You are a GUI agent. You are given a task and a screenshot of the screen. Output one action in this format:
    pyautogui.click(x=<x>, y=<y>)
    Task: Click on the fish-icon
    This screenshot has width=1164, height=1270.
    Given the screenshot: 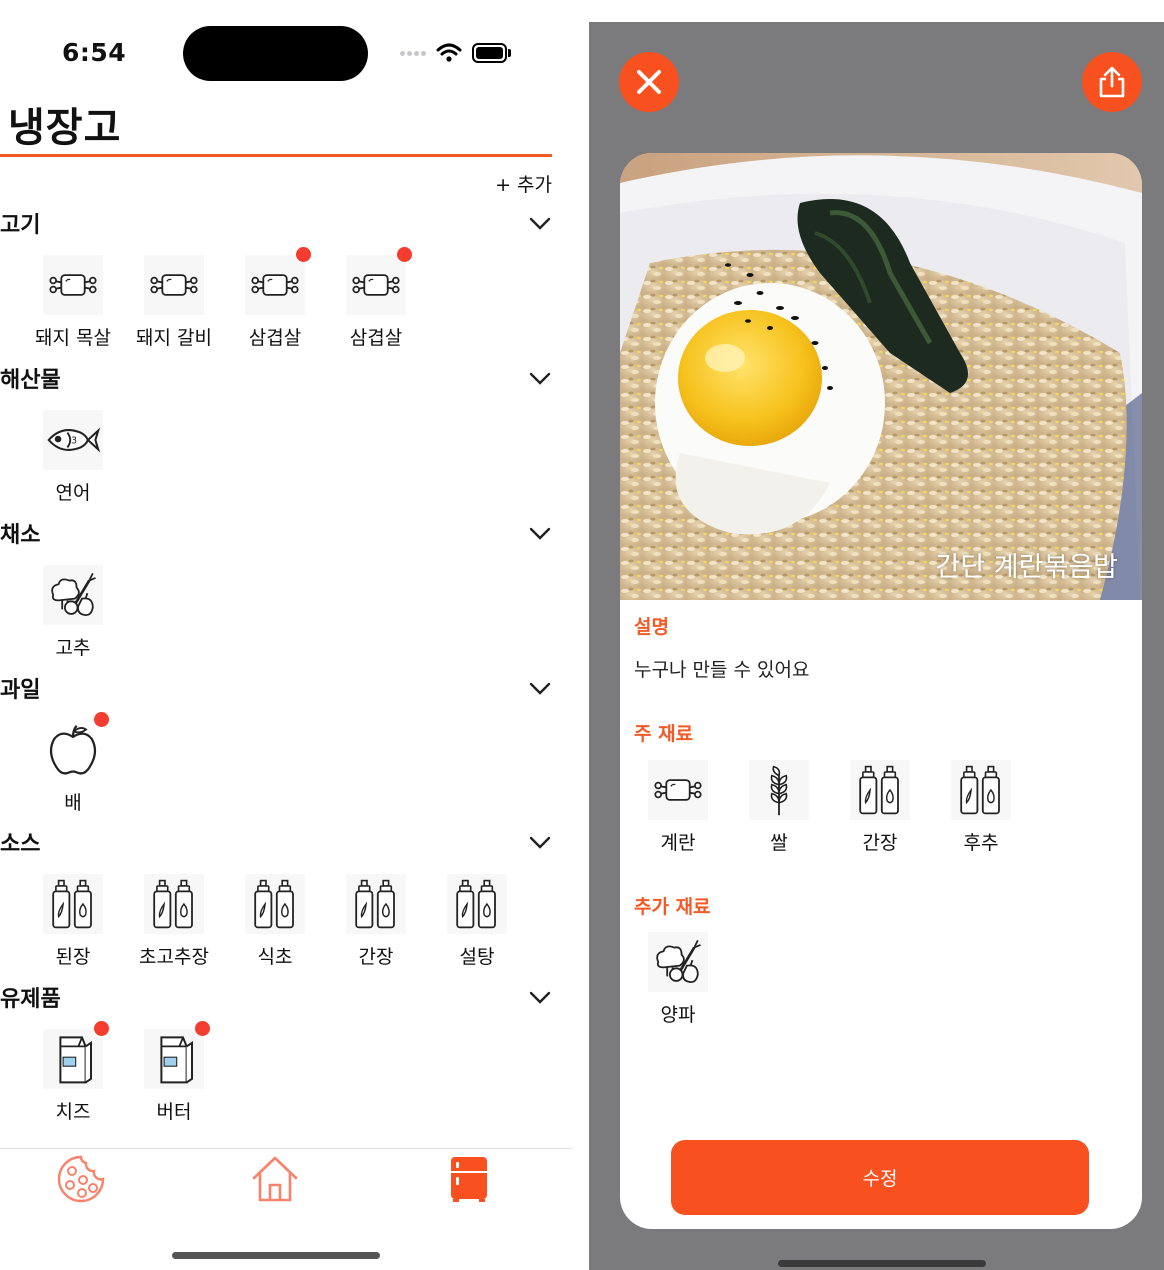 What is the action you would take?
    pyautogui.click(x=73, y=440)
    